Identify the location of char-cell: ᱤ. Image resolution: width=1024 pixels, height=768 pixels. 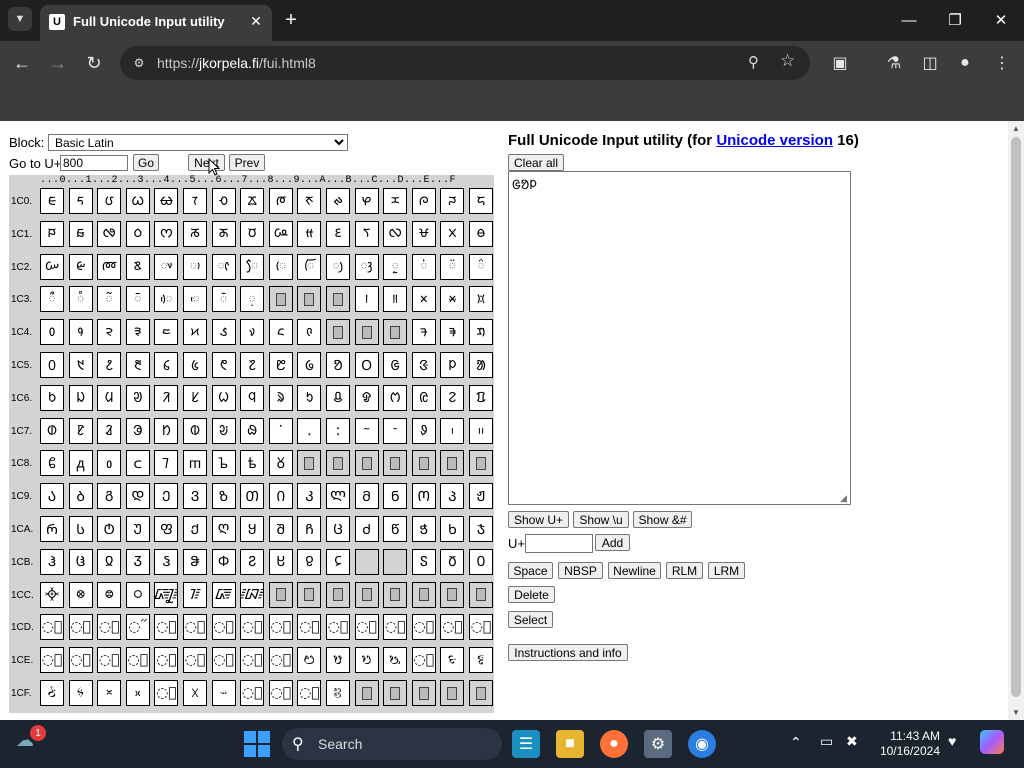
(166, 397).